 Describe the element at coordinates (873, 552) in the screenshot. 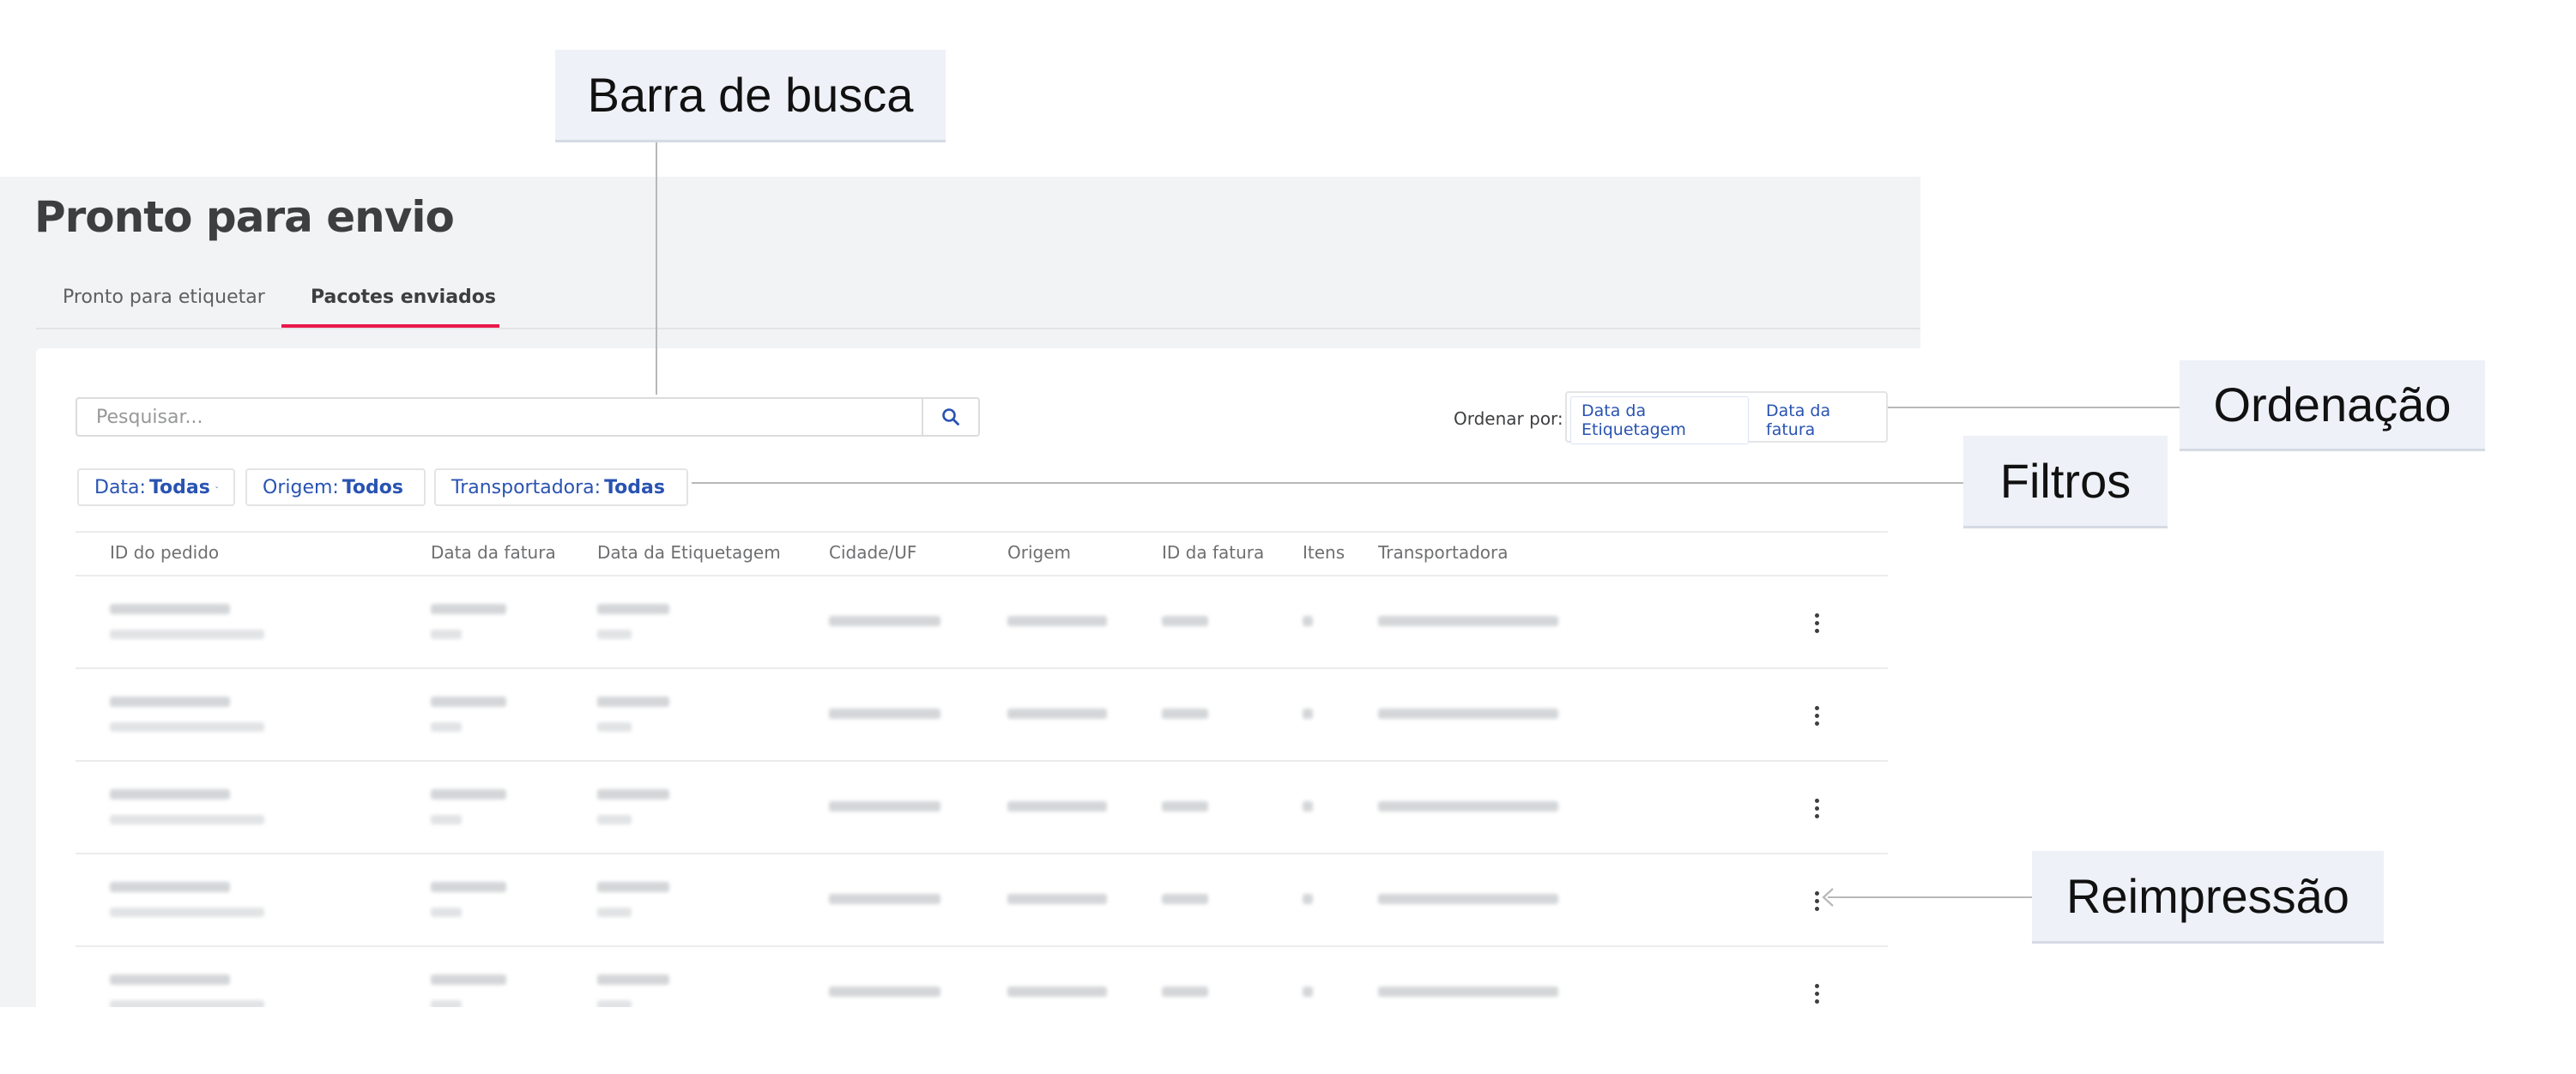

I see `column-header-city-state: Cidade/UF` at that location.